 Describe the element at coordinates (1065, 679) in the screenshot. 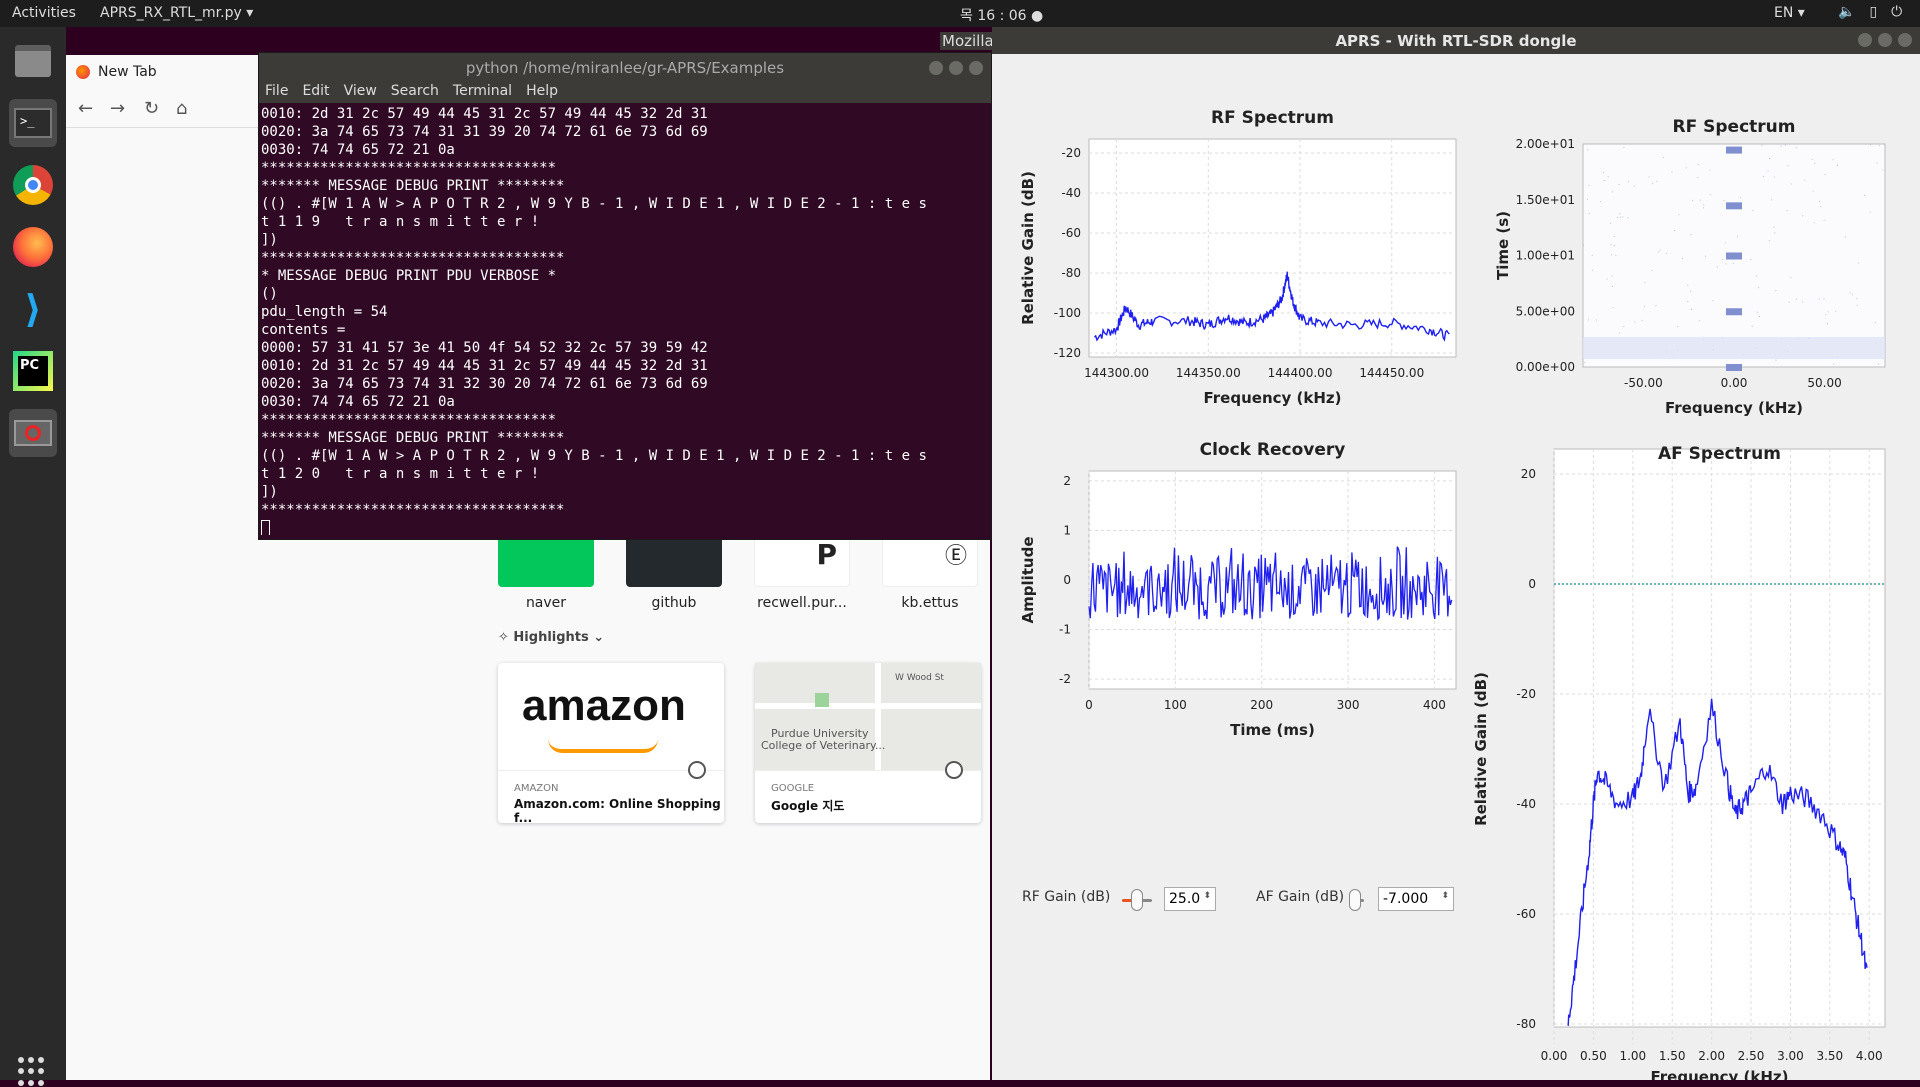

I see `y-tick-label: -2` at that location.